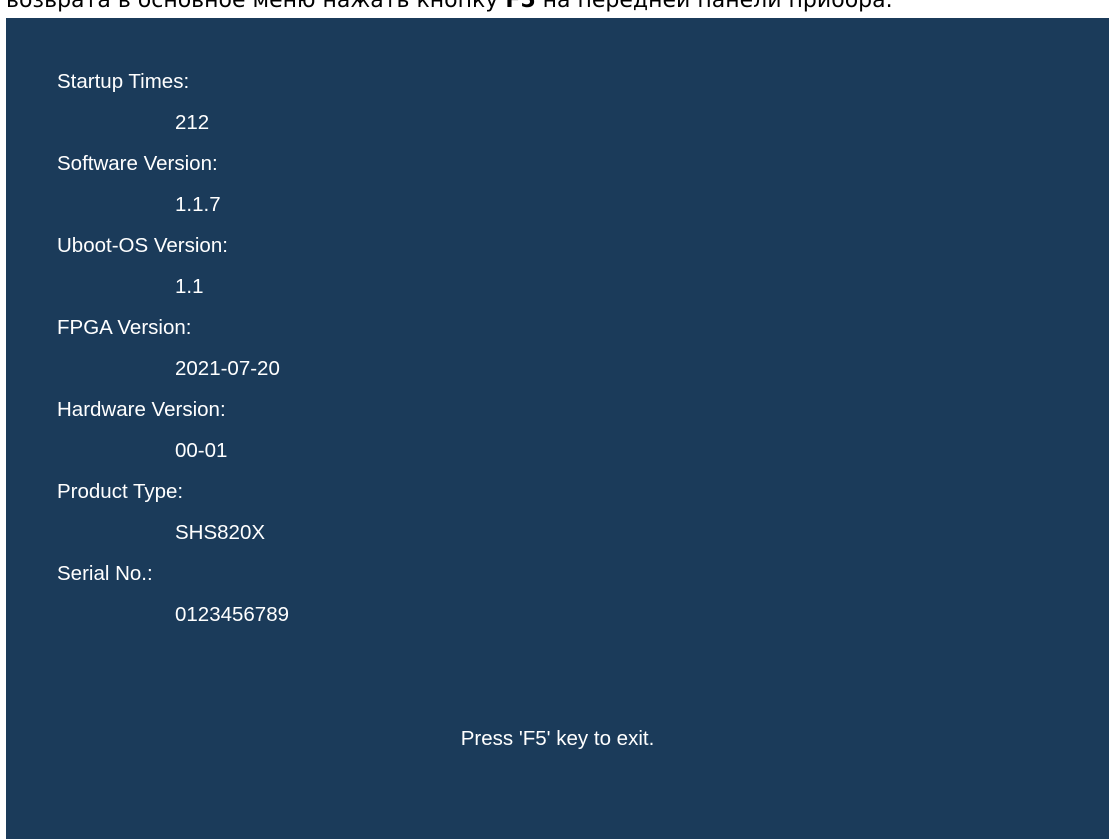  Describe the element at coordinates (520, 6) in the screenshot. I see `caption-key: F5` at that location.